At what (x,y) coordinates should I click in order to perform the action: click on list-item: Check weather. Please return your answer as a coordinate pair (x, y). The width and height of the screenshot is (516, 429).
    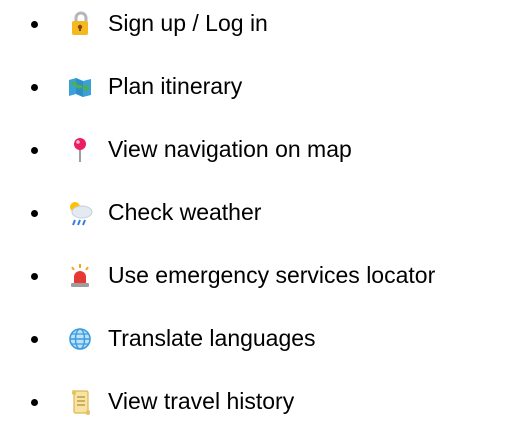
    Looking at the image, I should click on (258, 212).